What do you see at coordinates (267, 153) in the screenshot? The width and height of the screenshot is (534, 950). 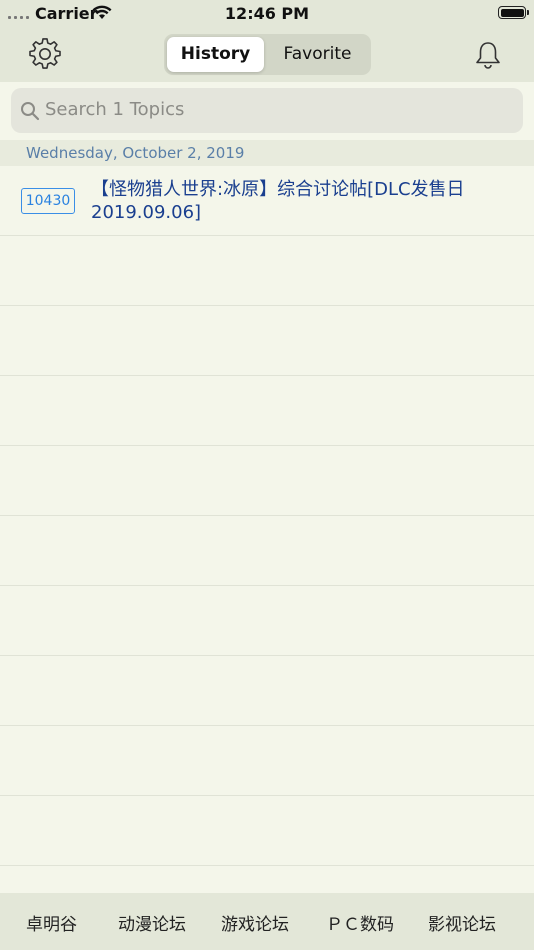 I see `section-header-date: Wednesday, October 2, 2019` at bounding box center [267, 153].